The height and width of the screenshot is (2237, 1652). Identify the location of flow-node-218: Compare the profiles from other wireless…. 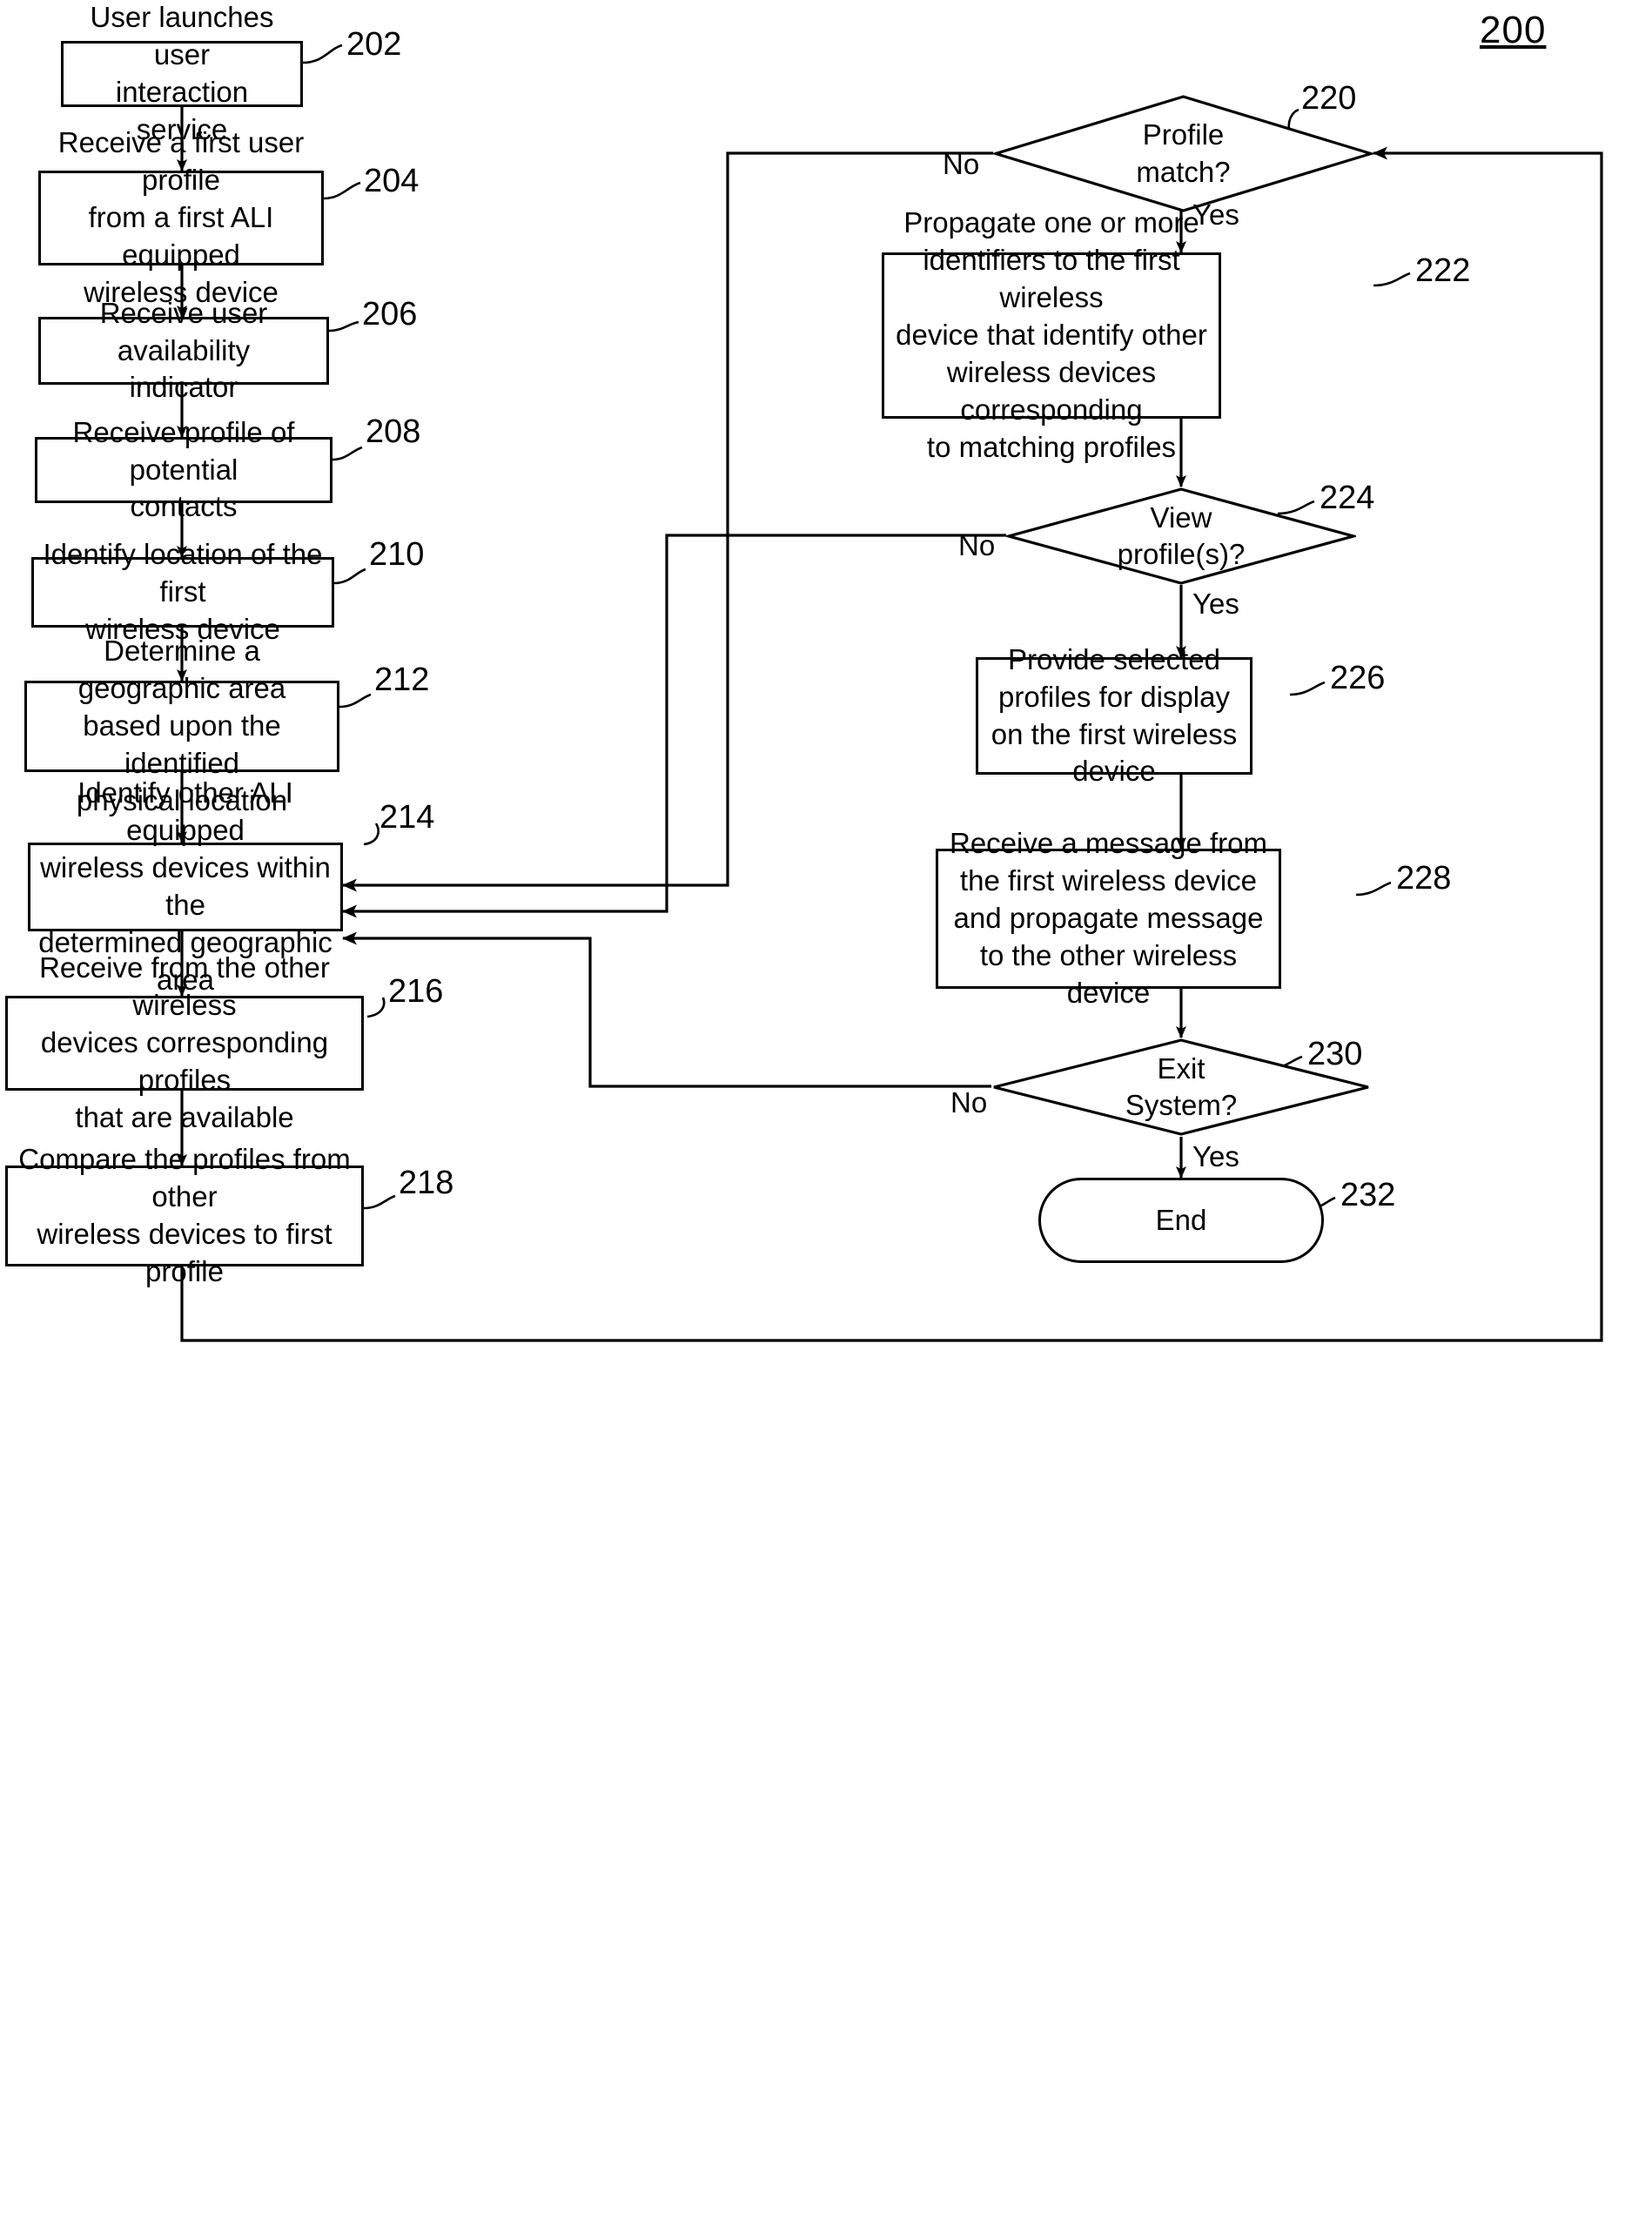
(185, 1215).